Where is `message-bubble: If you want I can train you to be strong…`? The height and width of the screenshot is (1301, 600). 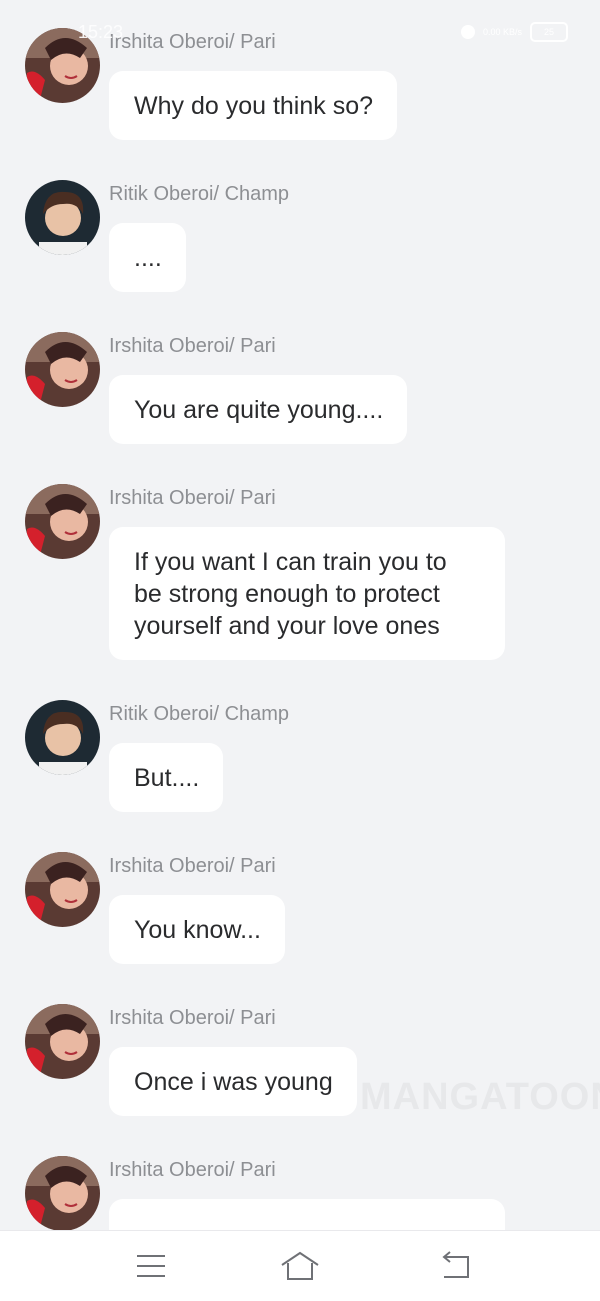 message-bubble: If you want I can train you to be strong… is located at coordinates (307, 593).